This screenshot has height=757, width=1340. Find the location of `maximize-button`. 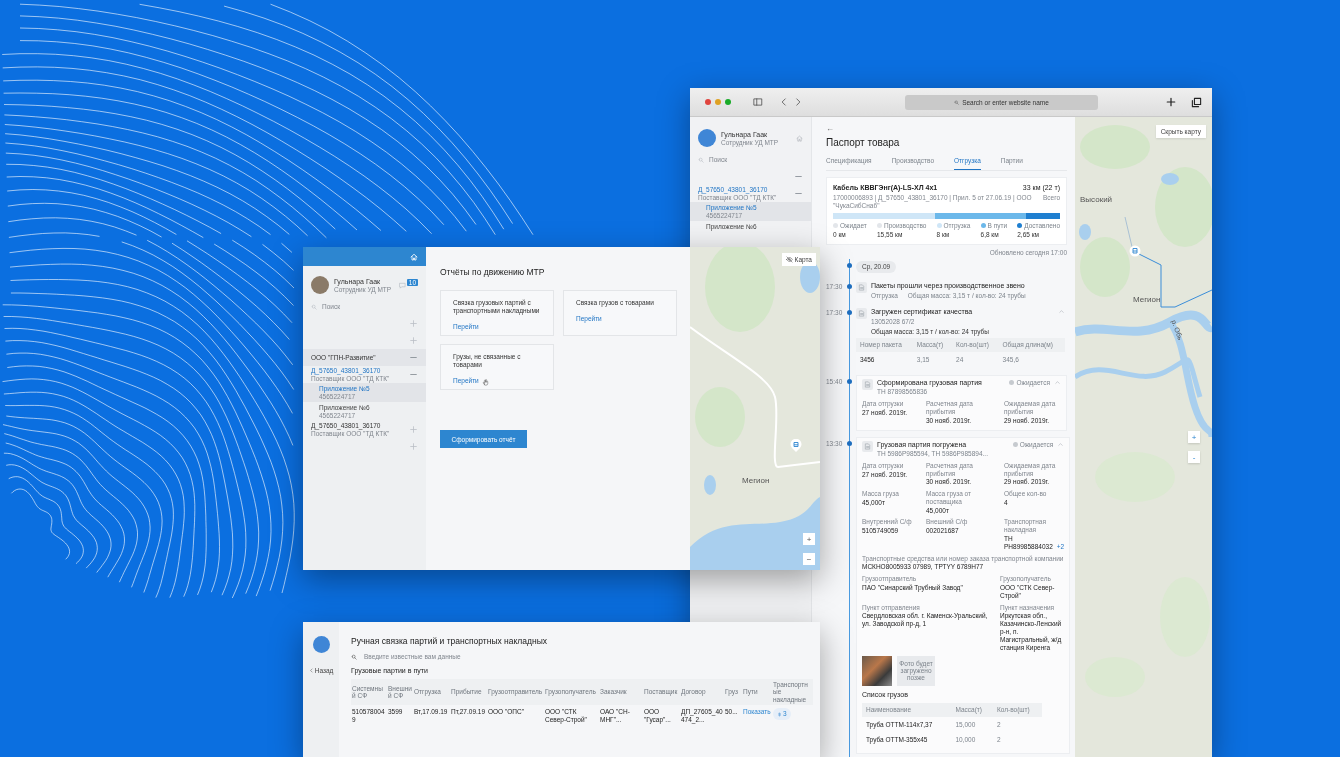

maximize-button is located at coordinates (728, 102).